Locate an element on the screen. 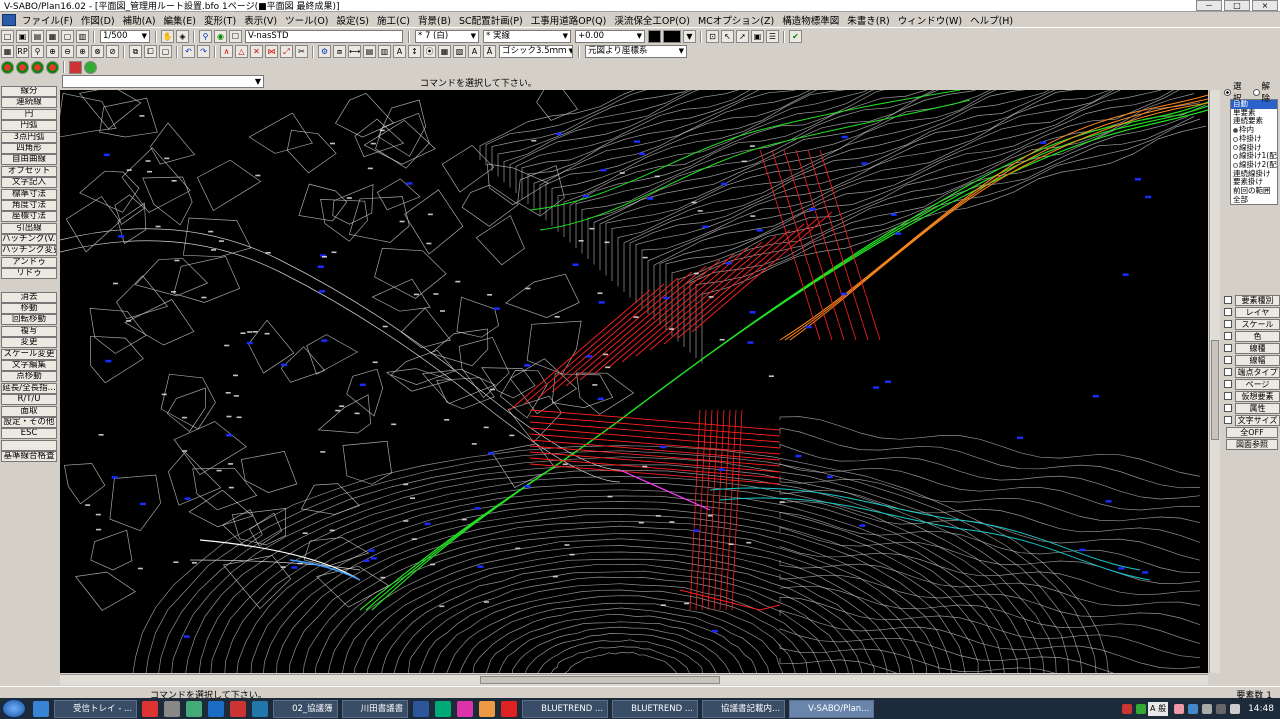  all-off-button: 全OFF is located at coordinates (1252, 432).